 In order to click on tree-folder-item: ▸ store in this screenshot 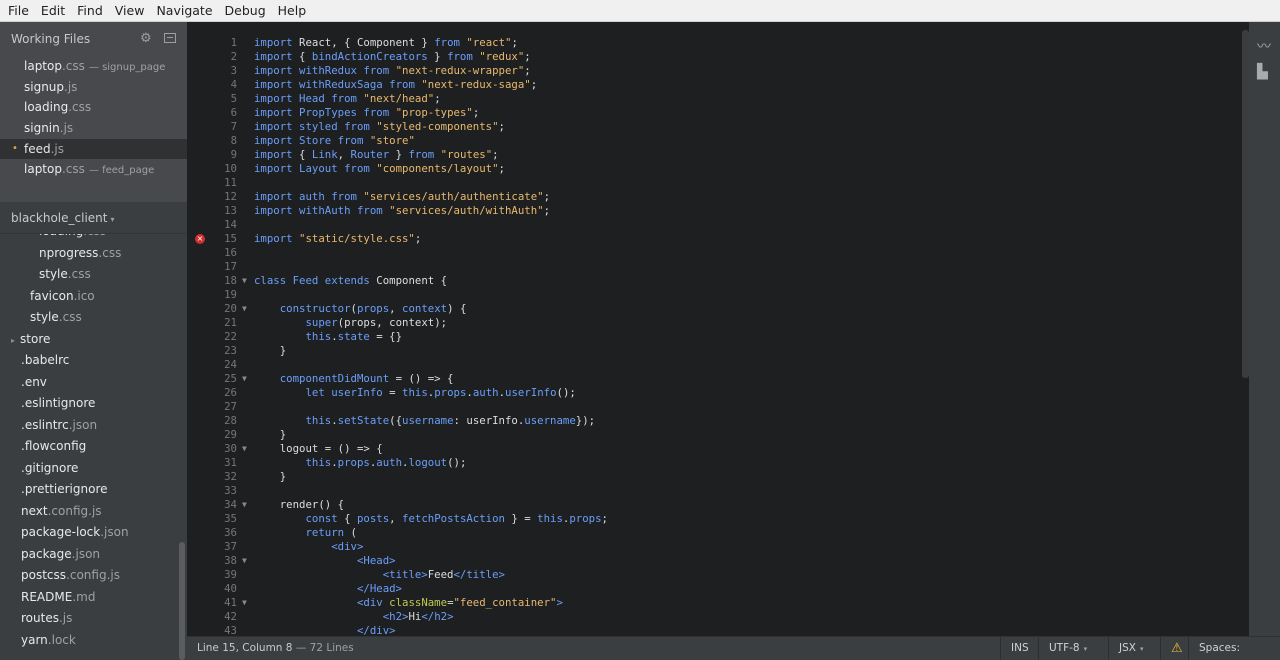, I will do `click(30, 339)`.